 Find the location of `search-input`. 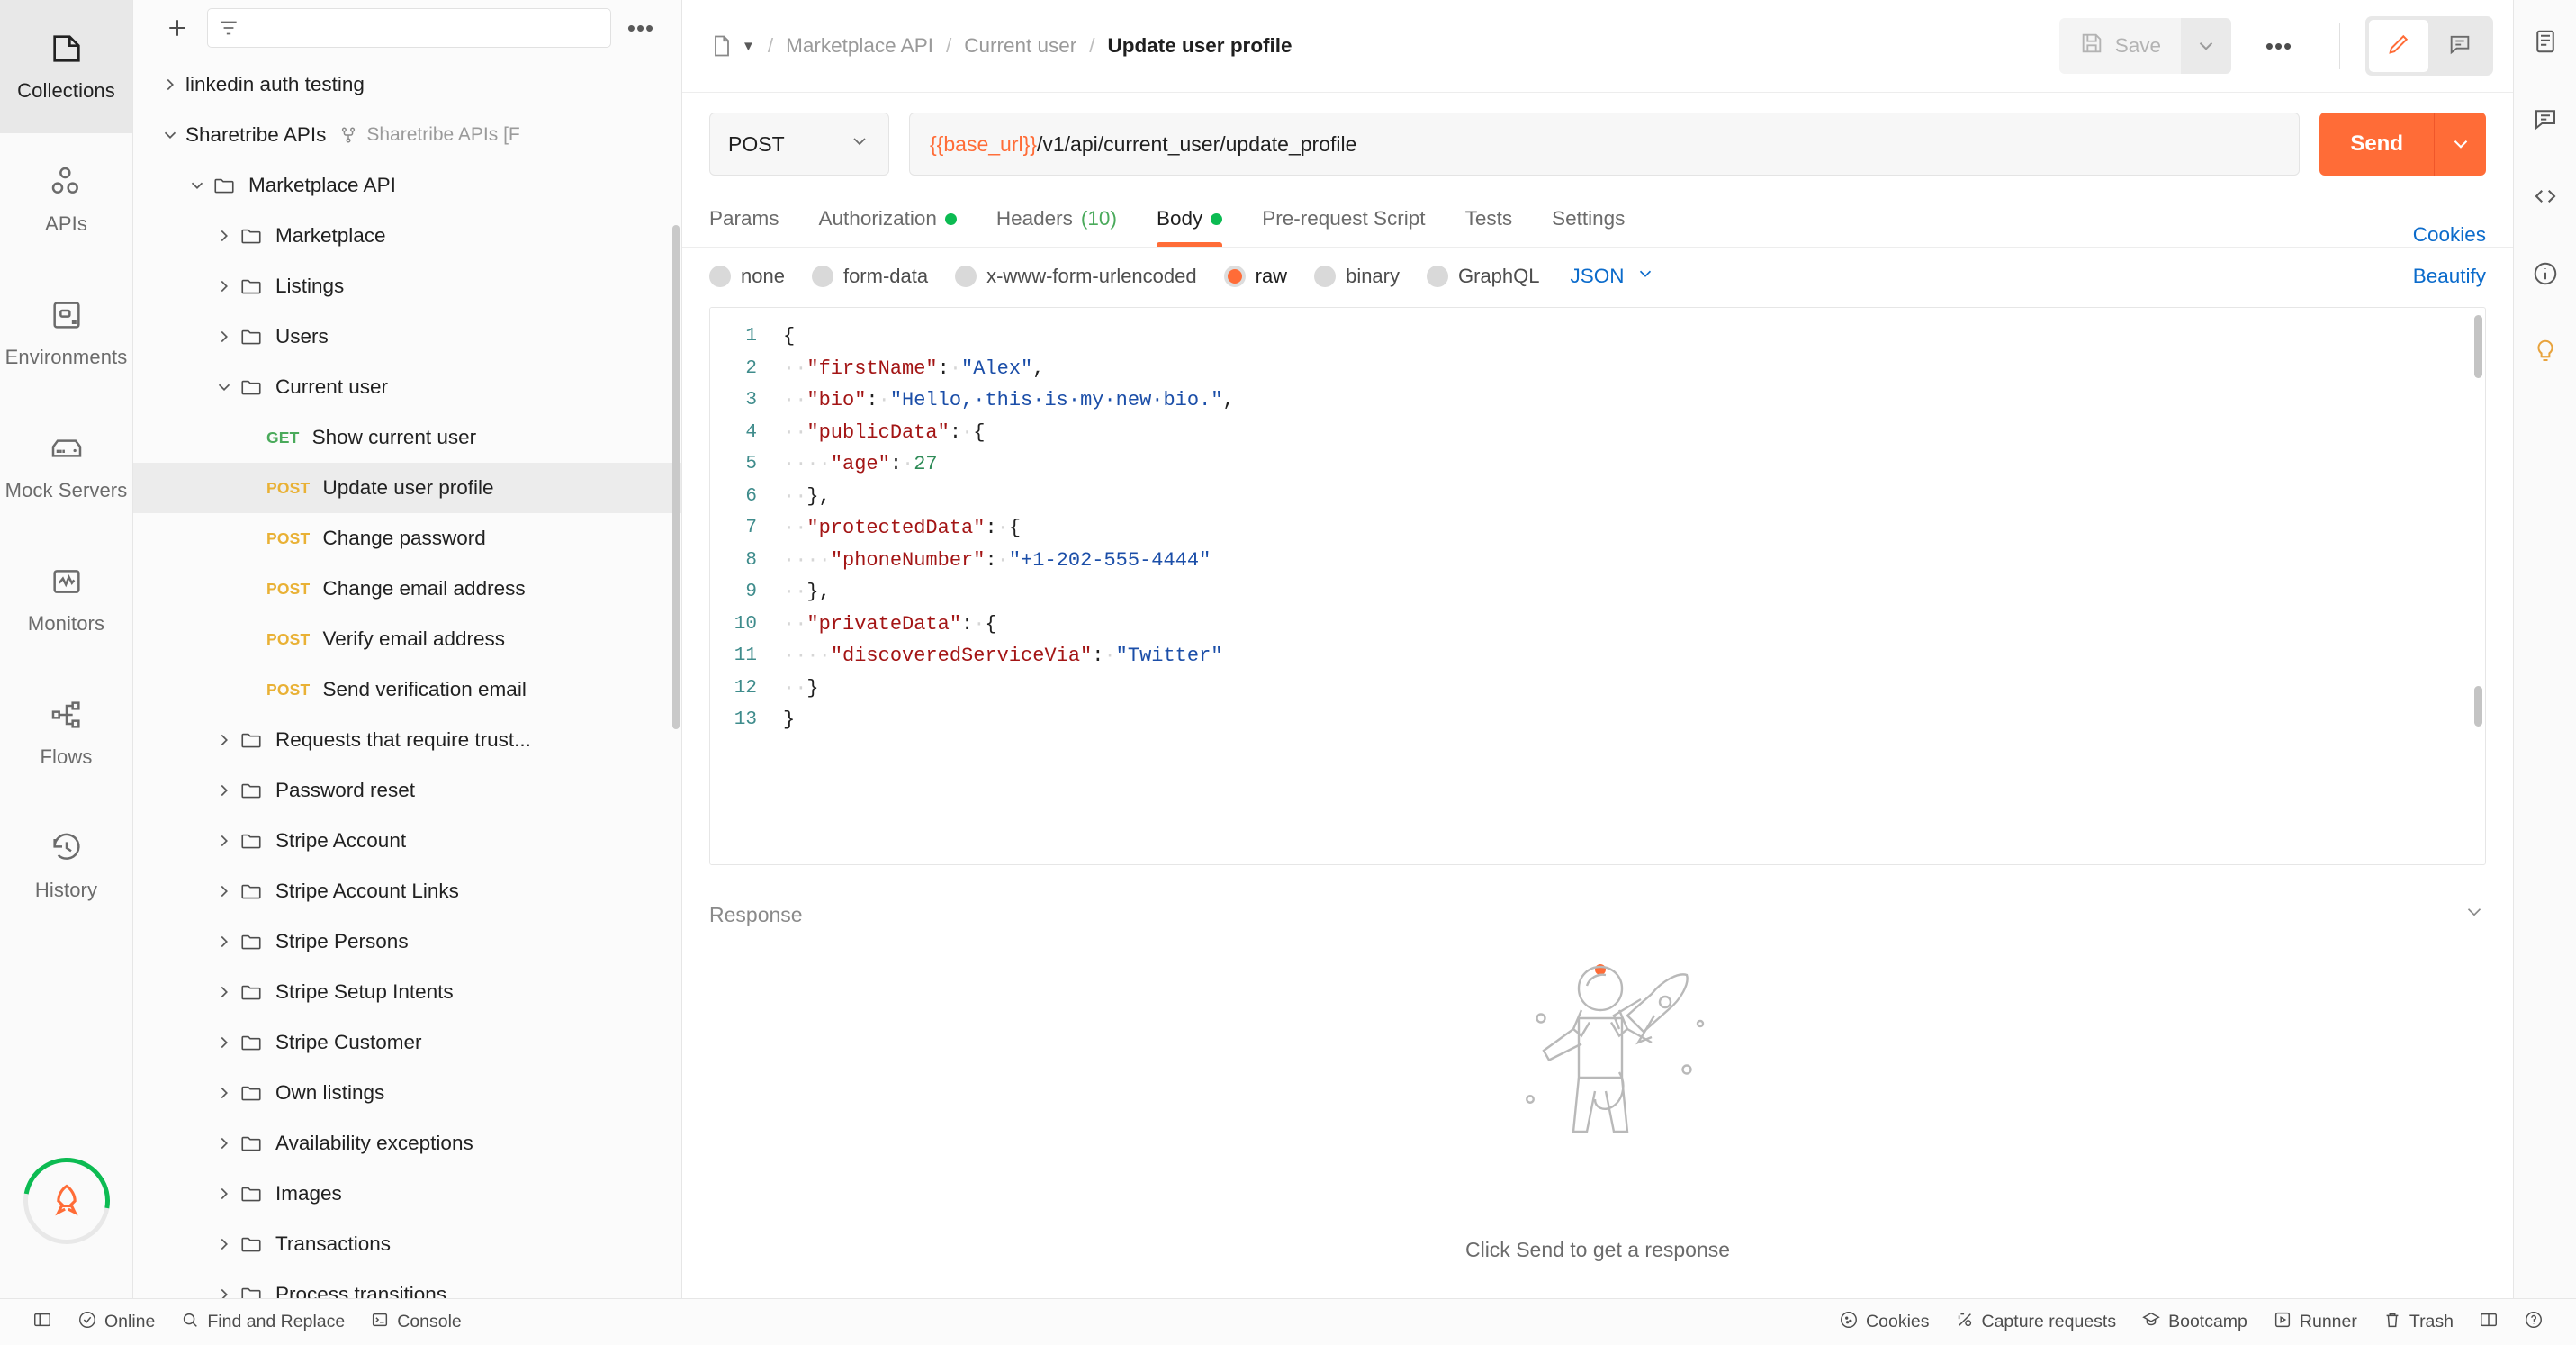

search-input is located at coordinates (424, 28).